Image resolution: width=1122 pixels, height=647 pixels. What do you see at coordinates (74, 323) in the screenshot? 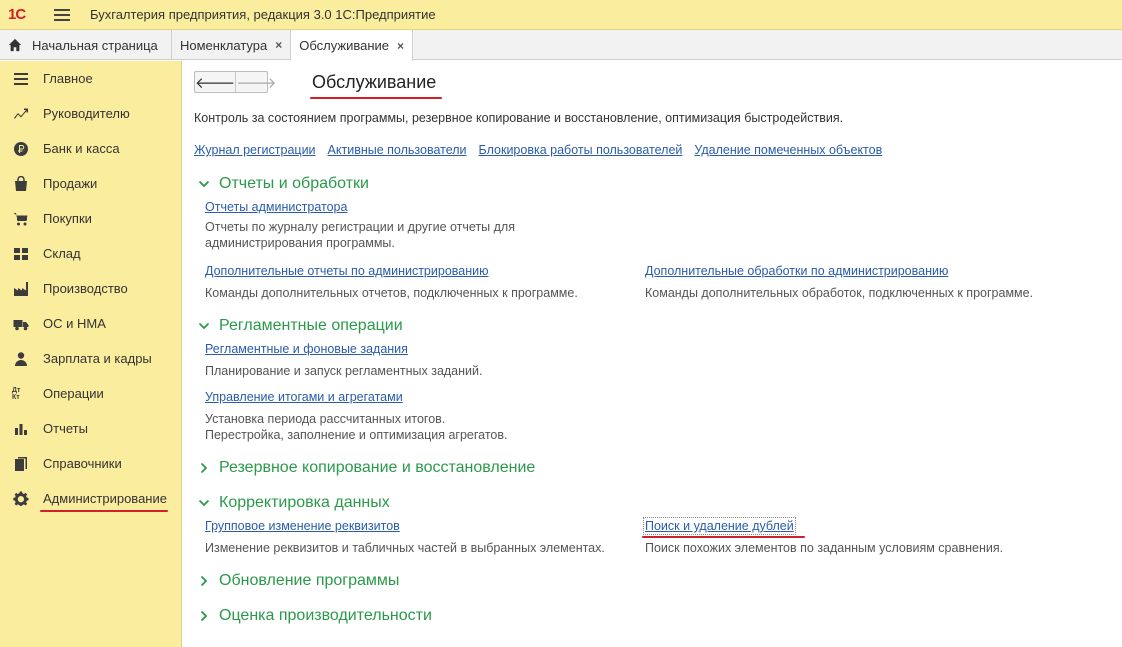
I see `sidebar-item-label: ОС и НМА` at bounding box center [74, 323].